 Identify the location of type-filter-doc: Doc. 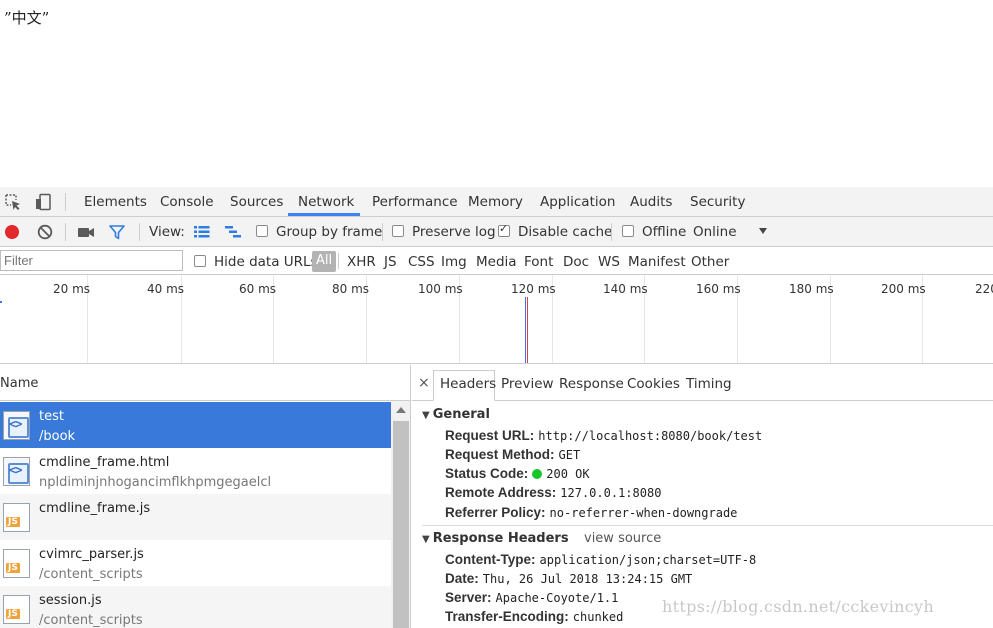
(576, 262).